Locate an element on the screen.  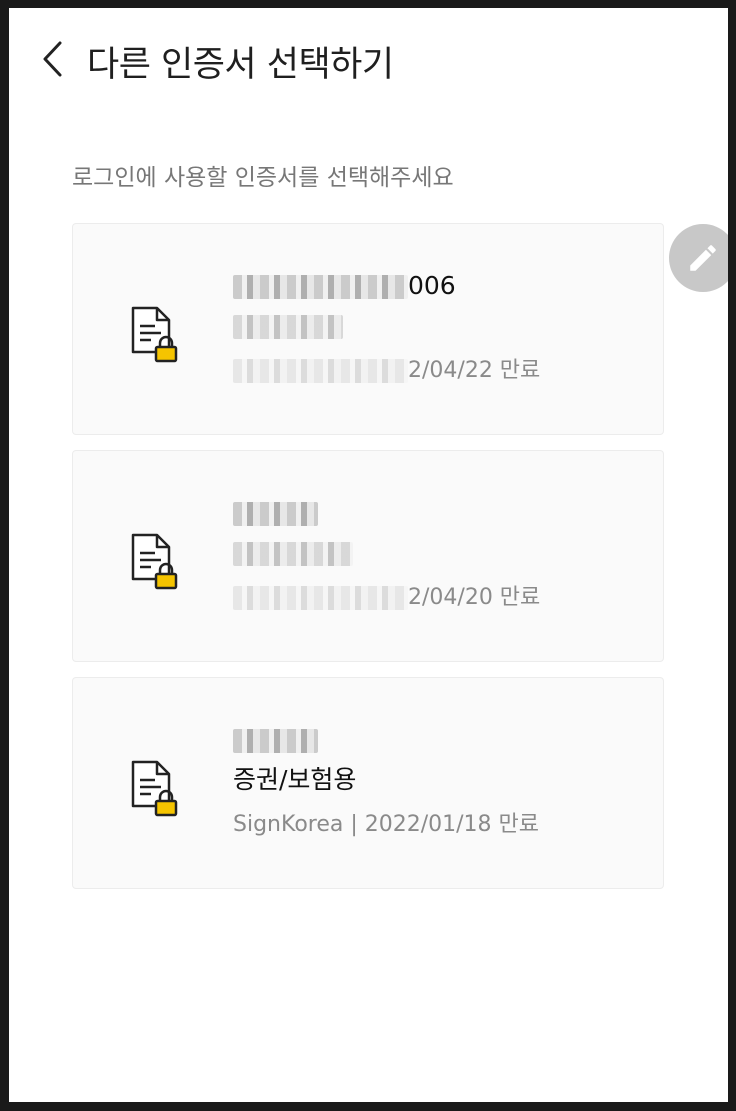
header: 다른 인증서 선택하기 is located at coordinates (368, 58).